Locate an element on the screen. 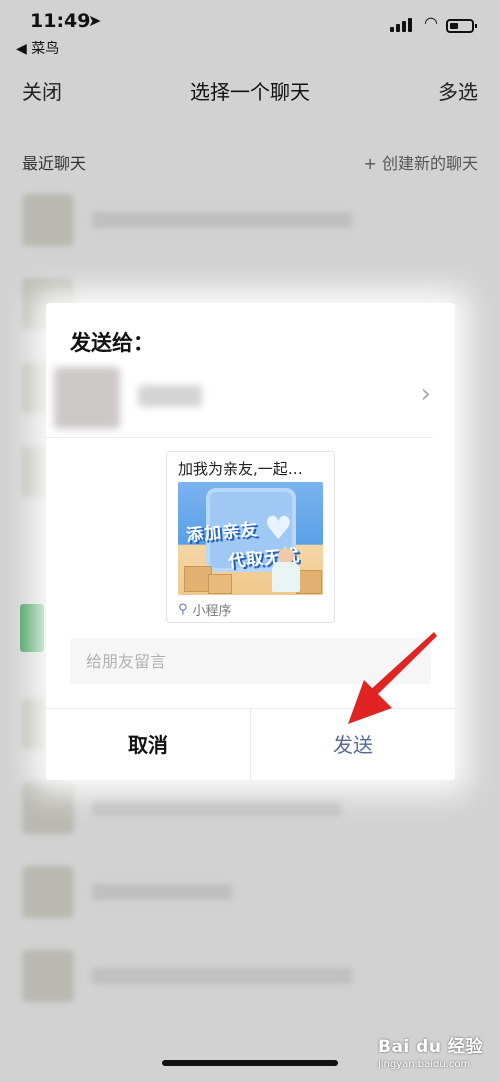 Image resolution: width=500 pixels, height=1082 pixels. dialog-title: 发送给： is located at coordinates (112, 343).